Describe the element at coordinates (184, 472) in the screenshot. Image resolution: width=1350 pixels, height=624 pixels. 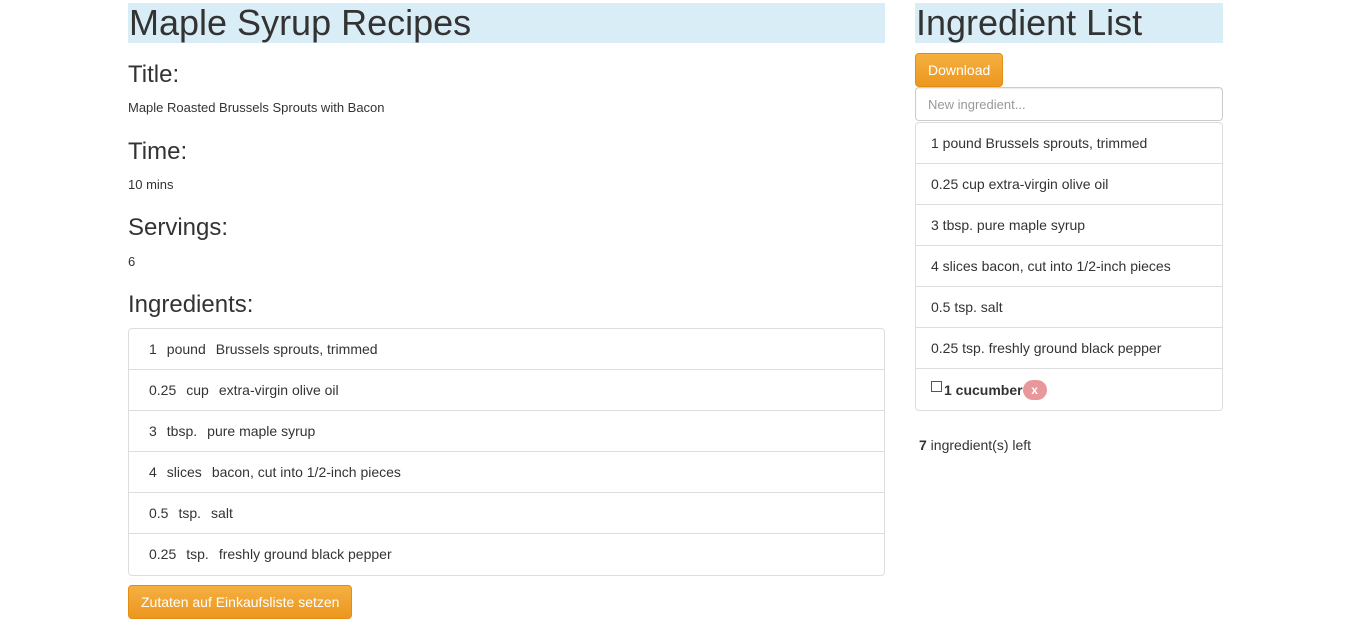
I see `ingredient-unit: slices` at that location.